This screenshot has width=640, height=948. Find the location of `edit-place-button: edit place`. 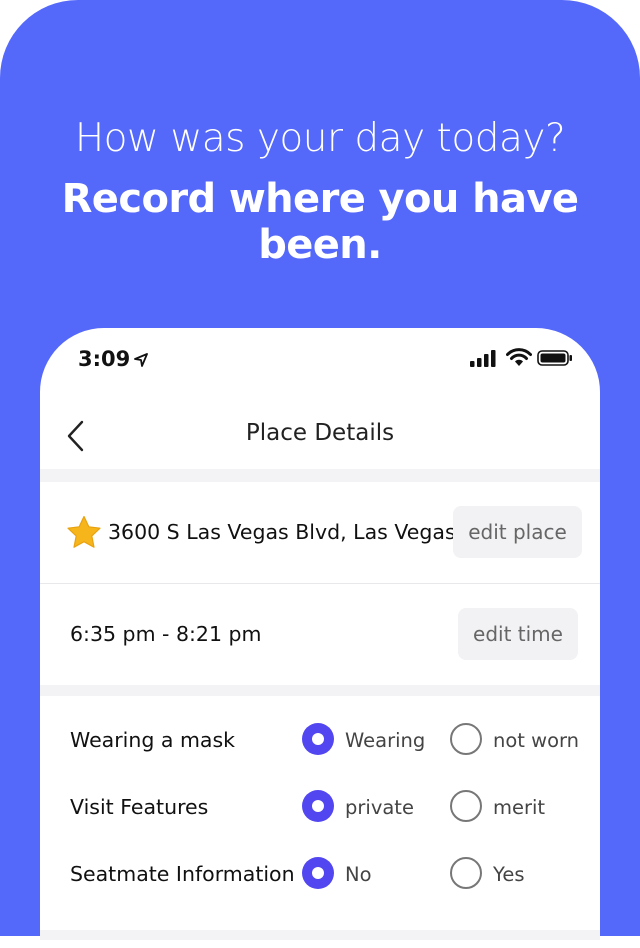

edit-place-button: edit place is located at coordinates (517, 532).